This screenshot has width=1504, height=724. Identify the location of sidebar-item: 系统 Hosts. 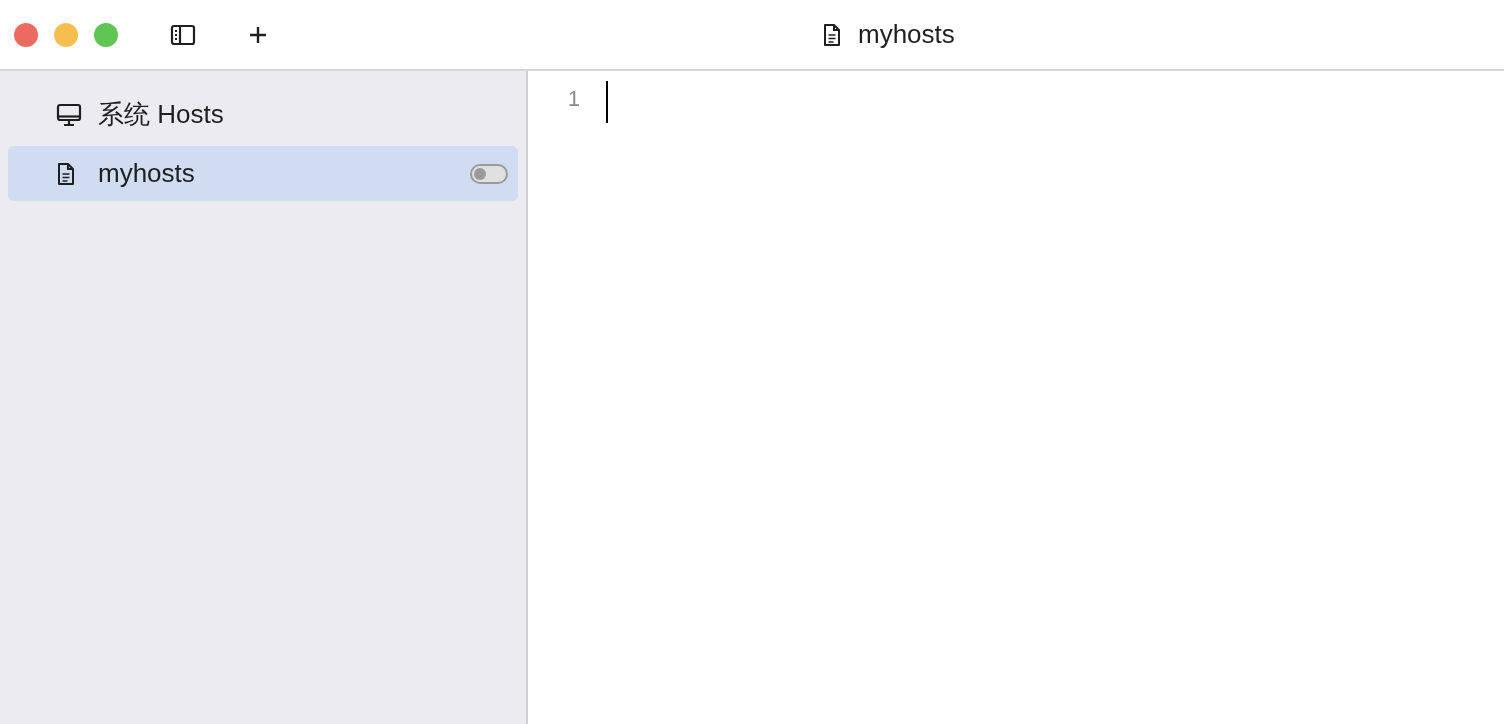
(263, 114).